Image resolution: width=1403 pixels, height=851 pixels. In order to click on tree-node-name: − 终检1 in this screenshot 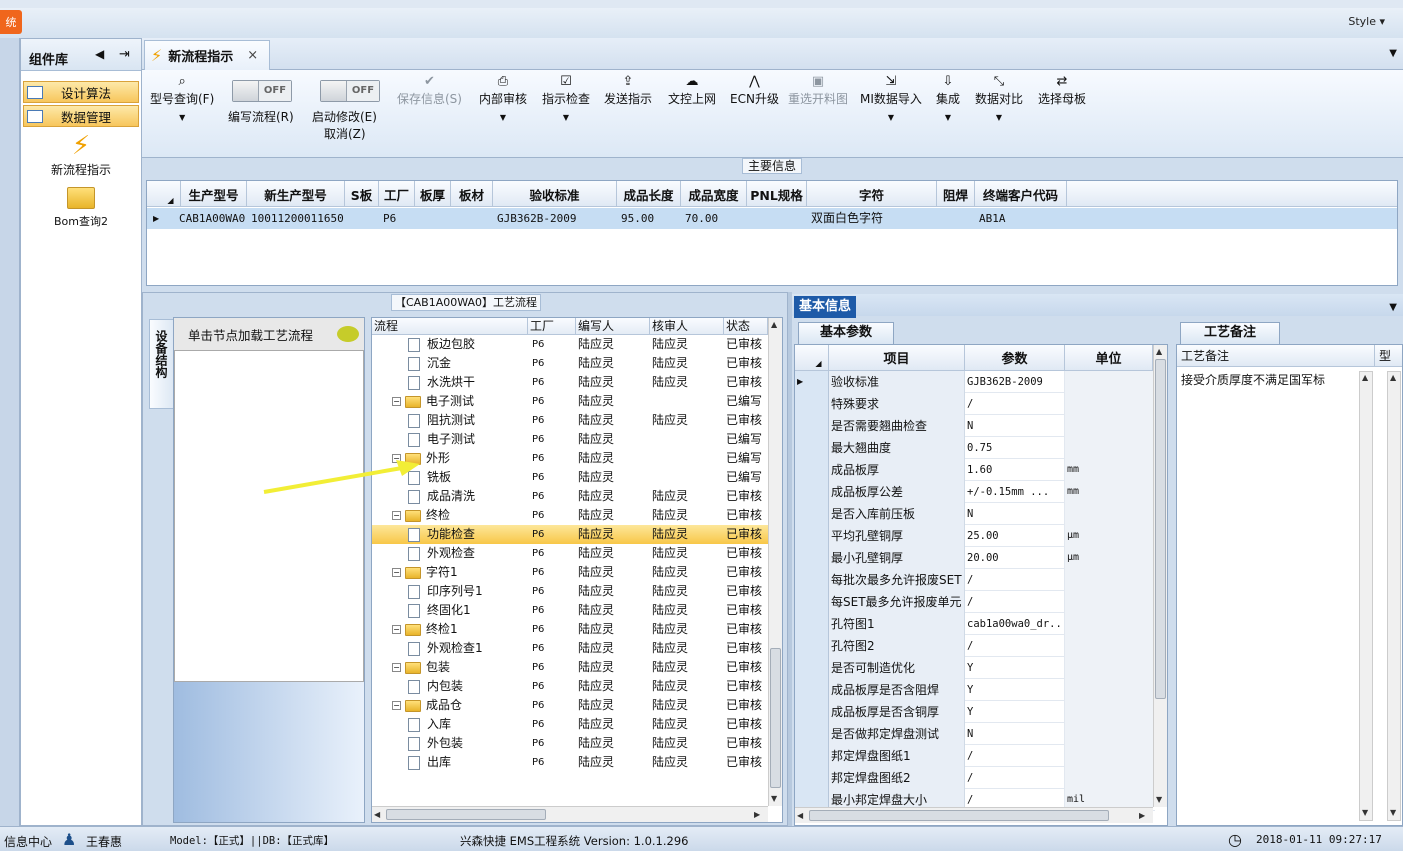, I will do `click(425, 629)`.